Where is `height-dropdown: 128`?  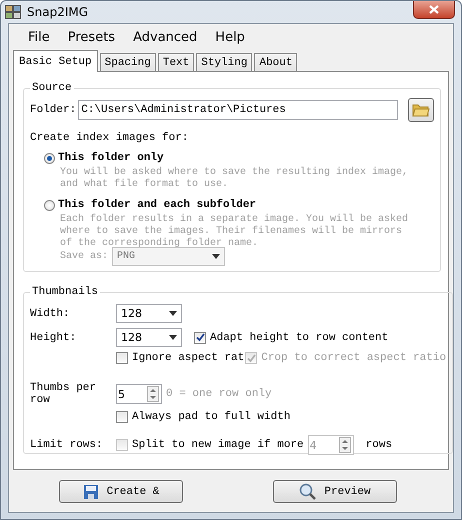 height-dropdown: 128 is located at coordinates (149, 337).